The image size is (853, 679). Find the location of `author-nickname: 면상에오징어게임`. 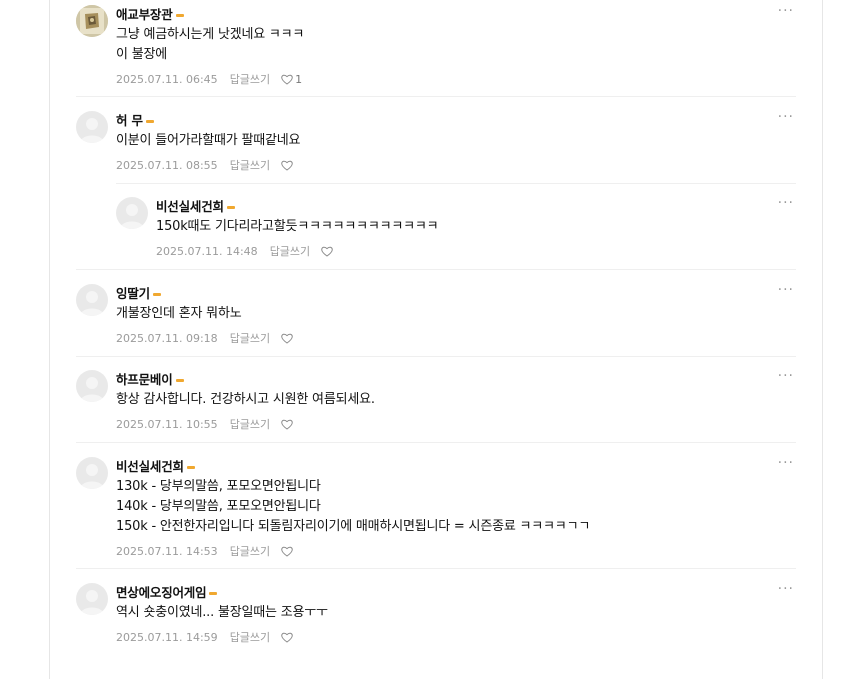

author-nickname: 면상에오징어게임 is located at coordinates (161, 591).